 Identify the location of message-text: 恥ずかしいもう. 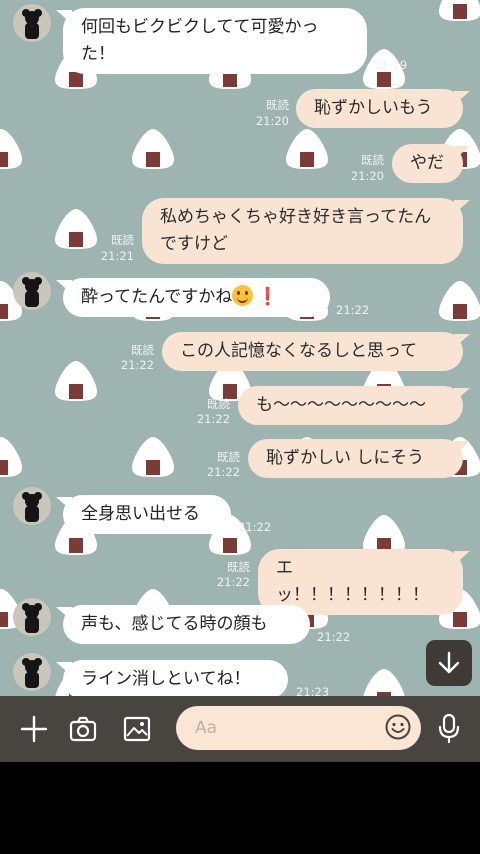
(373, 108).